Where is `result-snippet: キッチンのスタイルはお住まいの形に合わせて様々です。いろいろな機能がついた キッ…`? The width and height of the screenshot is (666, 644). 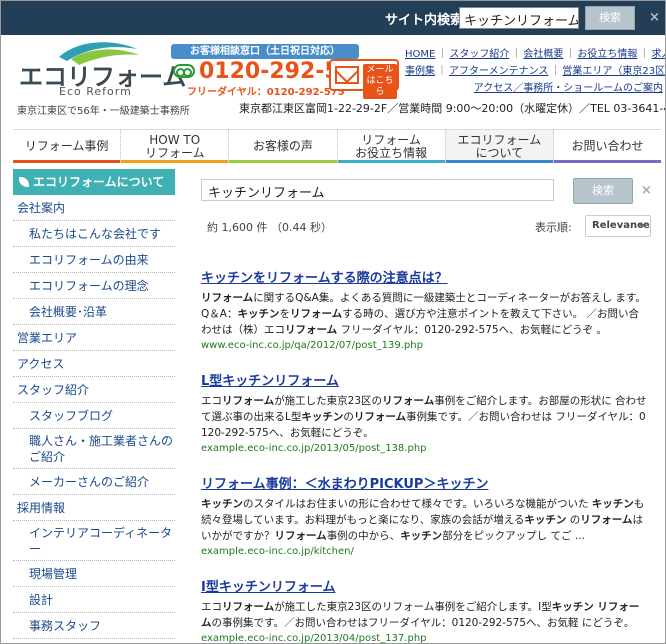
result-snippet: キッチンのスタイルはお住まいの形に合わせて様々です。いろいろな機能がついた キッ… is located at coordinates (423, 520).